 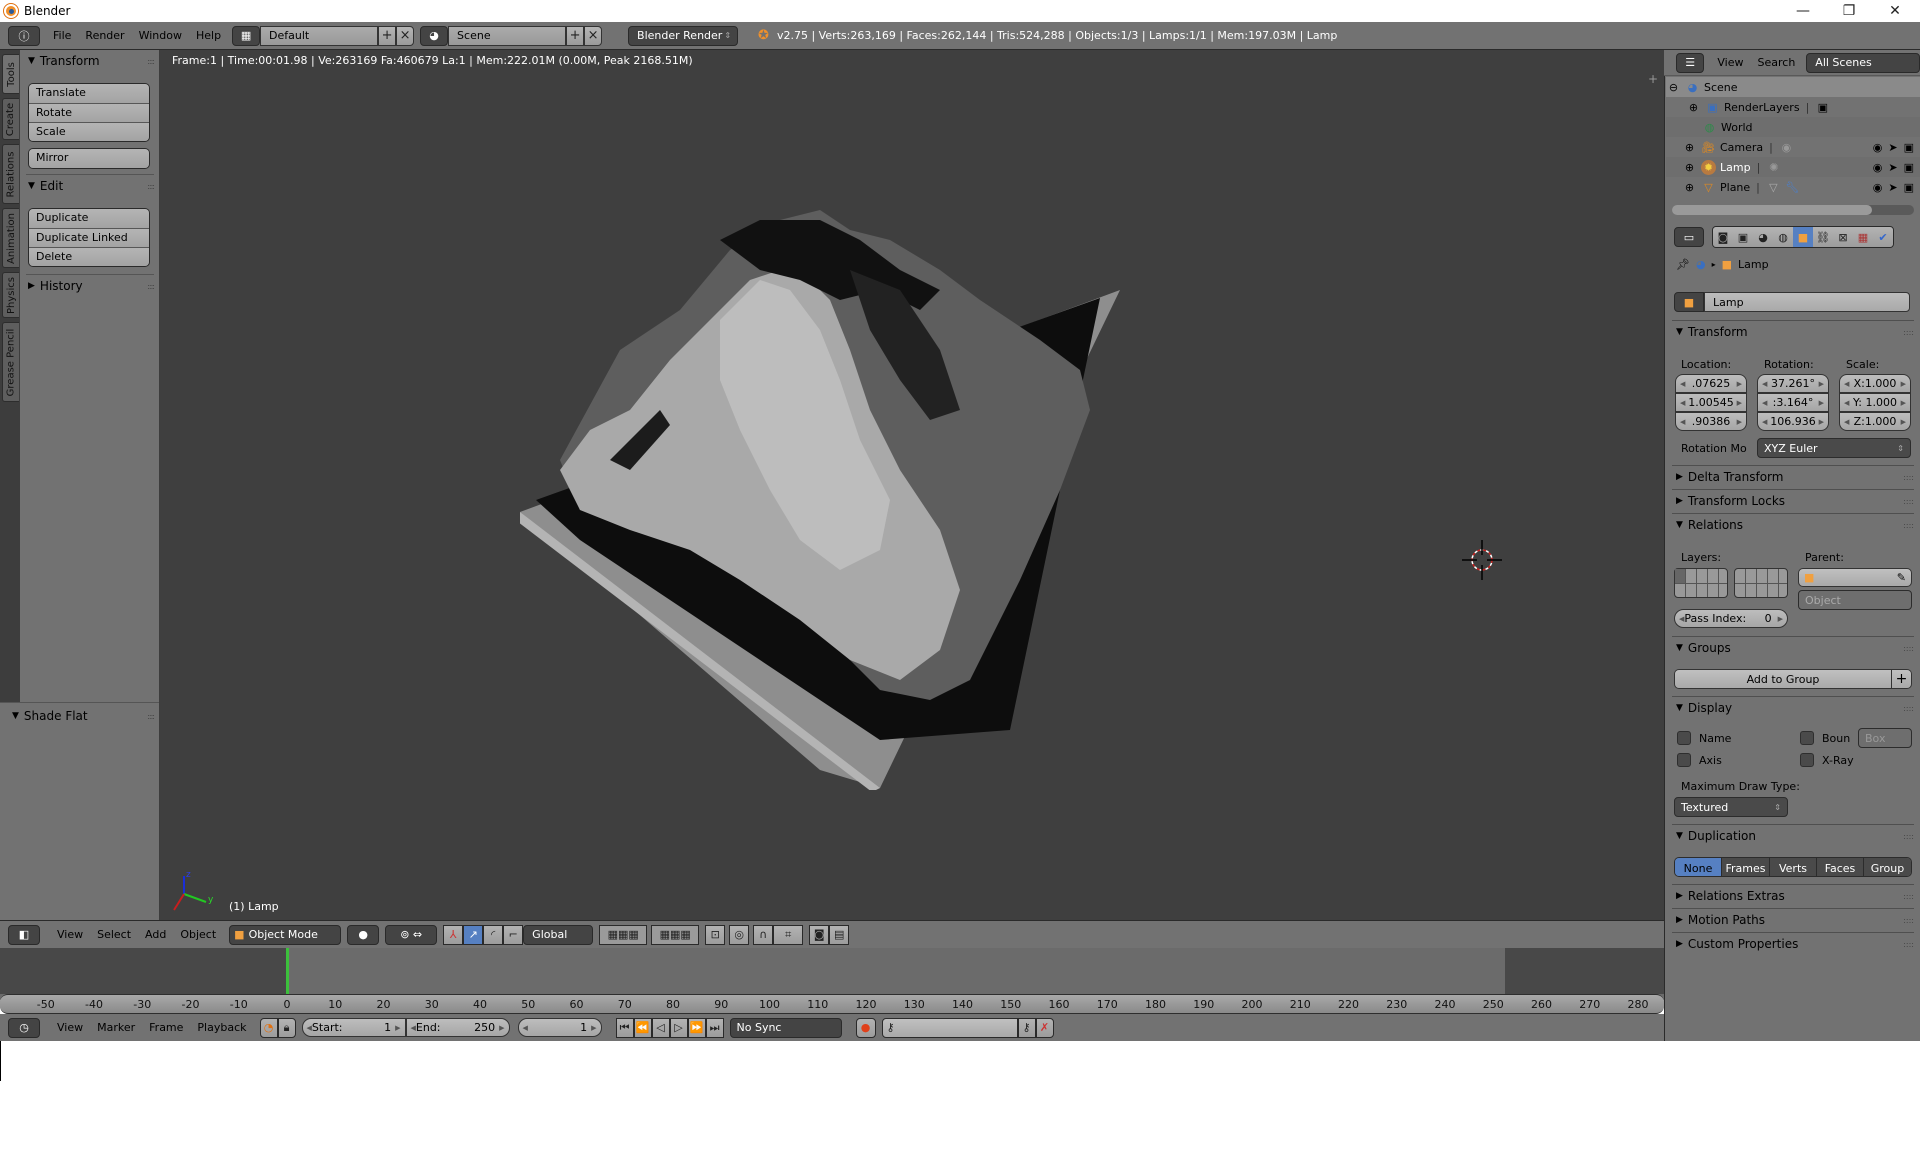 I want to click on 3d-cursor-icon, so click(x=1482, y=560).